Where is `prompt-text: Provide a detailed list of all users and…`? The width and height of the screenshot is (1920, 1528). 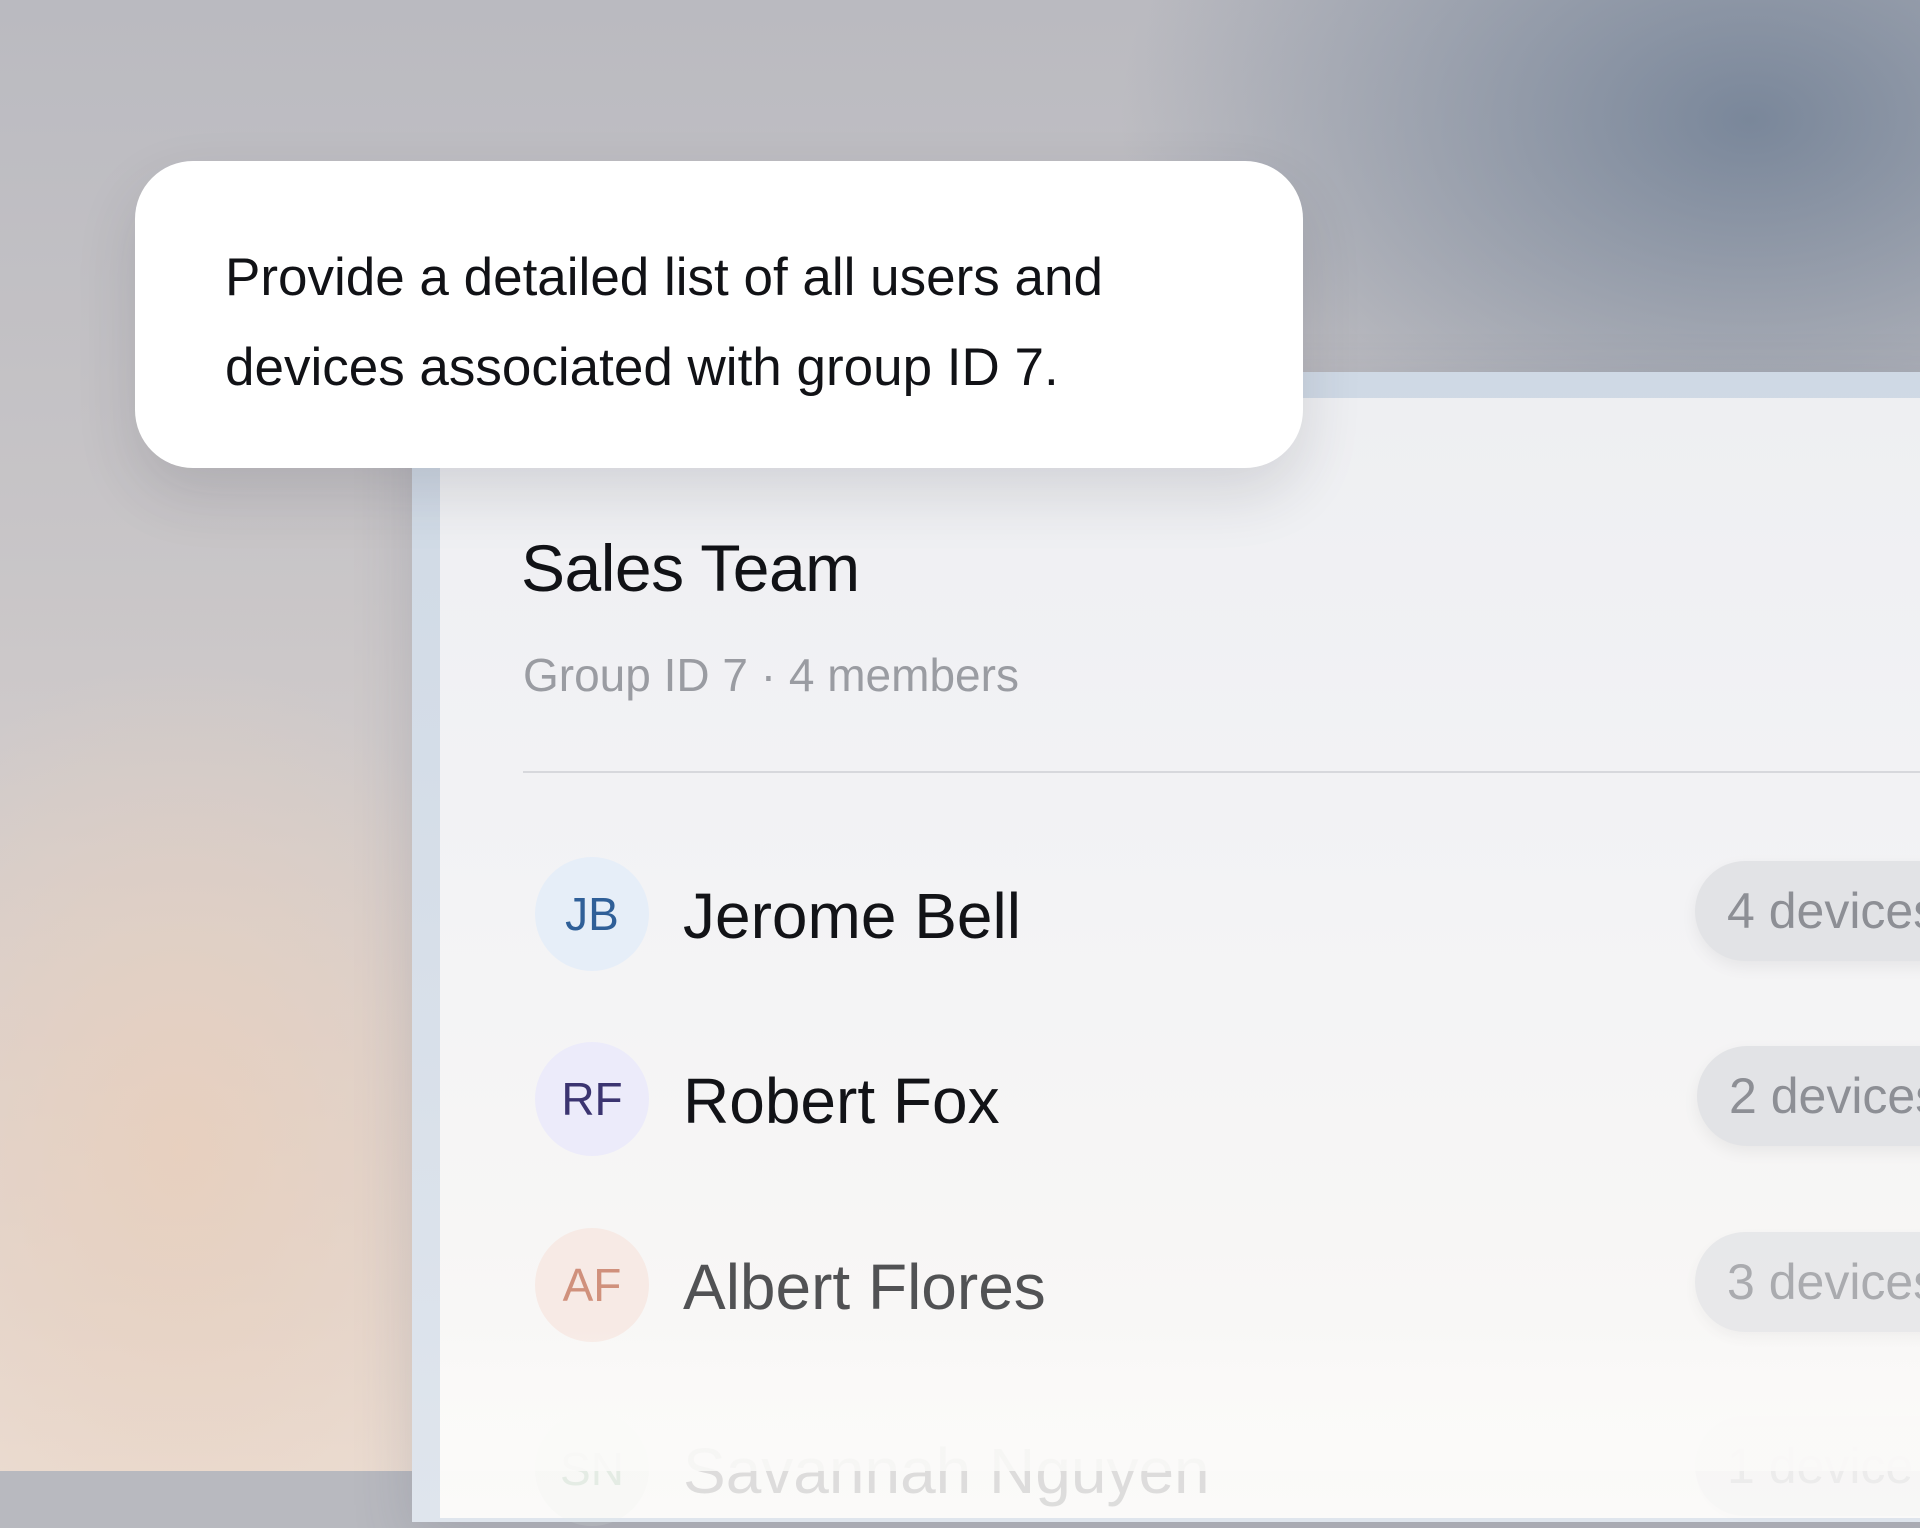 prompt-text: Provide a detailed list of all users and… is located at coordinates (664, 322).